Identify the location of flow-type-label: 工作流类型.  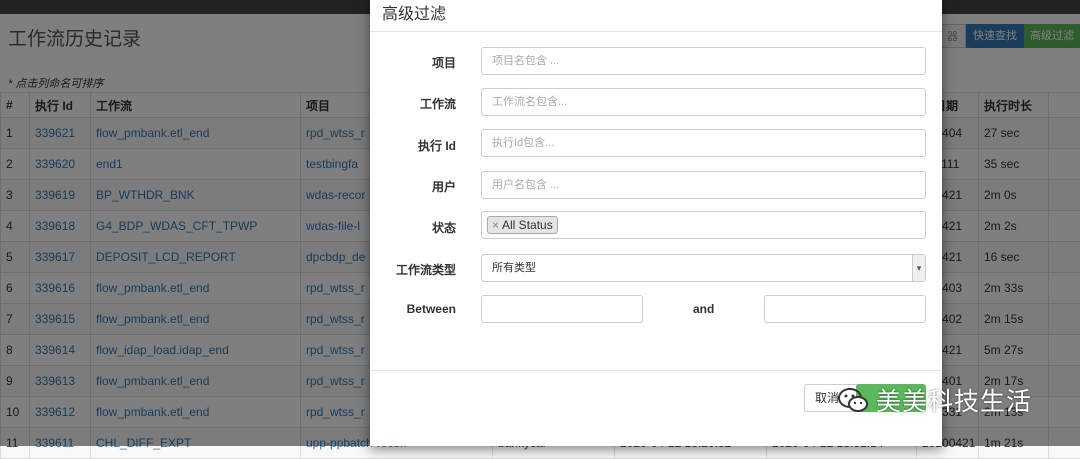
(413, 269).